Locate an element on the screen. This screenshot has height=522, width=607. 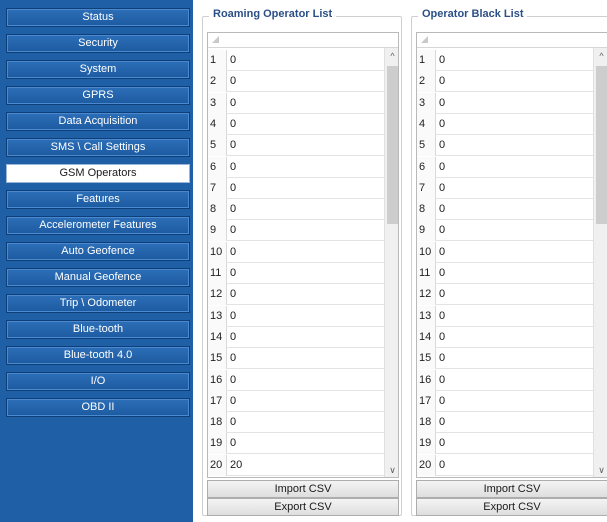
sidebar-item-auto-geofence: Auto Geofence is located at coordinates (98, 251).